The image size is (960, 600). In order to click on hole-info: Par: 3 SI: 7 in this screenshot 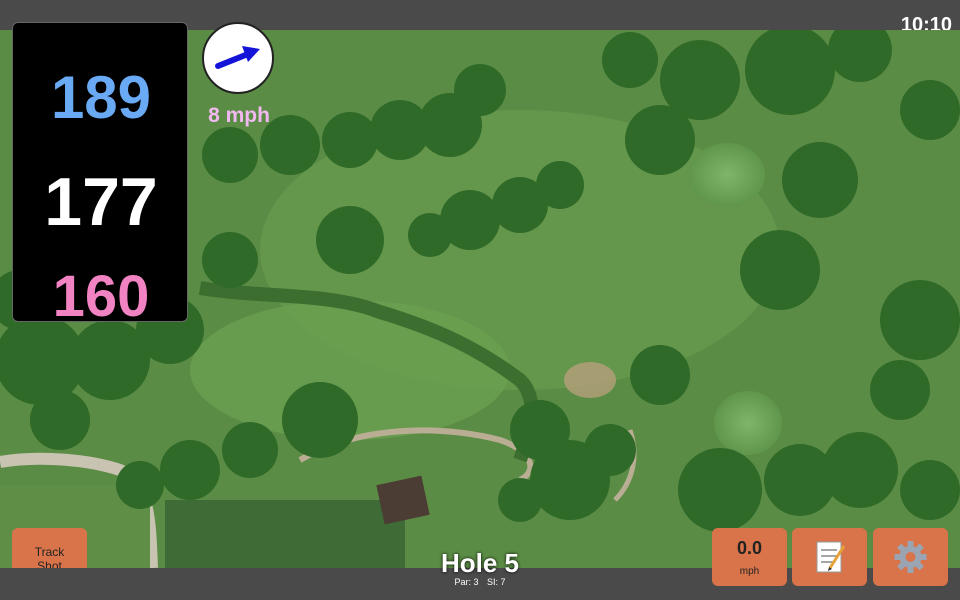, I will do `click(480, 582)`.